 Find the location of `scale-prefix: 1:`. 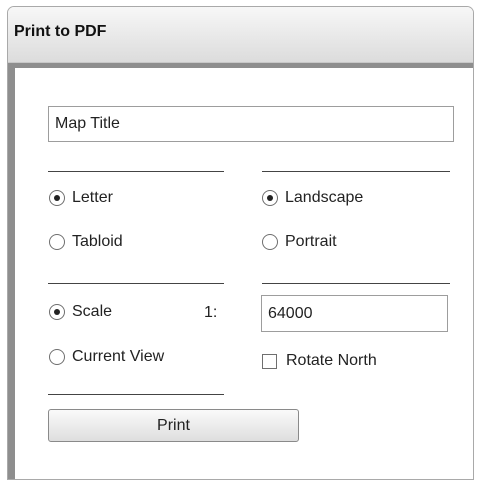

scale-prefix: 1: is located at coordinates (211, 312).